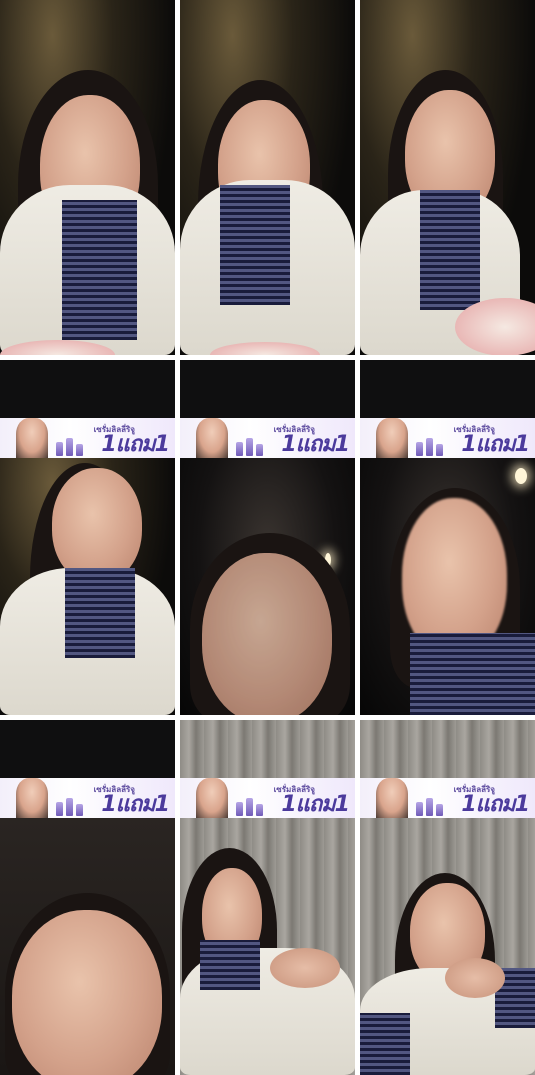  What do you see at coordinates (475, 978) in the screenshot?
I see `hand` at bounding box center [475, 978].